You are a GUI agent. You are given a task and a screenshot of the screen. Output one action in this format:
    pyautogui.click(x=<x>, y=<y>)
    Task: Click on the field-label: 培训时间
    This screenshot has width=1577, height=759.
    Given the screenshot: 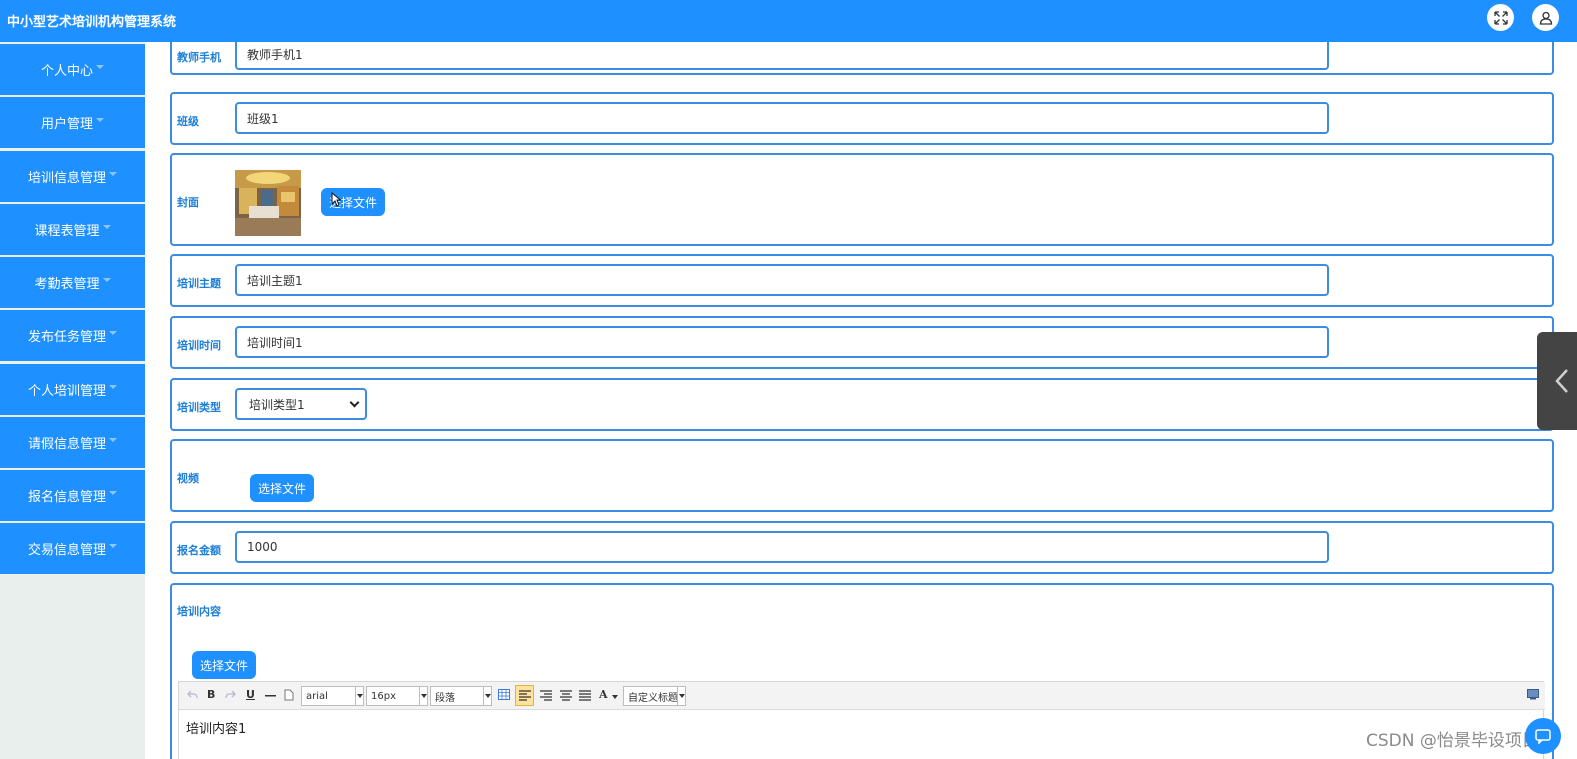 What is the action you would take?
    pyautogui.click(x=199, y=345)
    